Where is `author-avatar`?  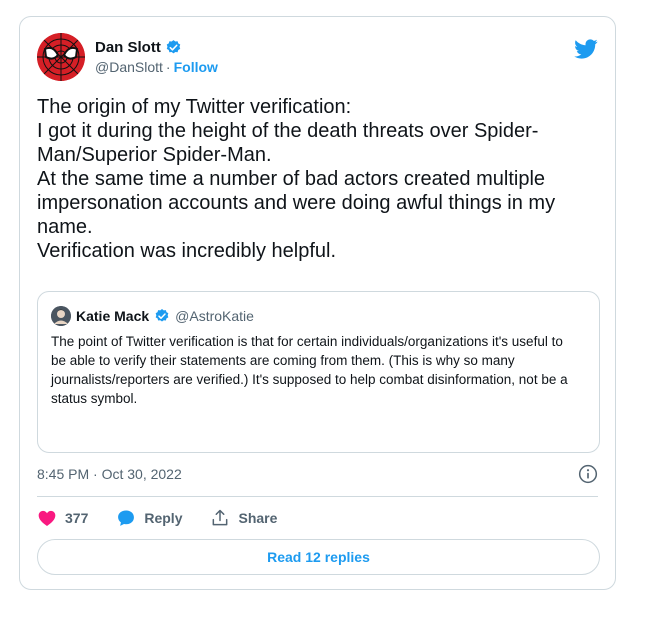
author-avatar is located at coordinates (61, 57).